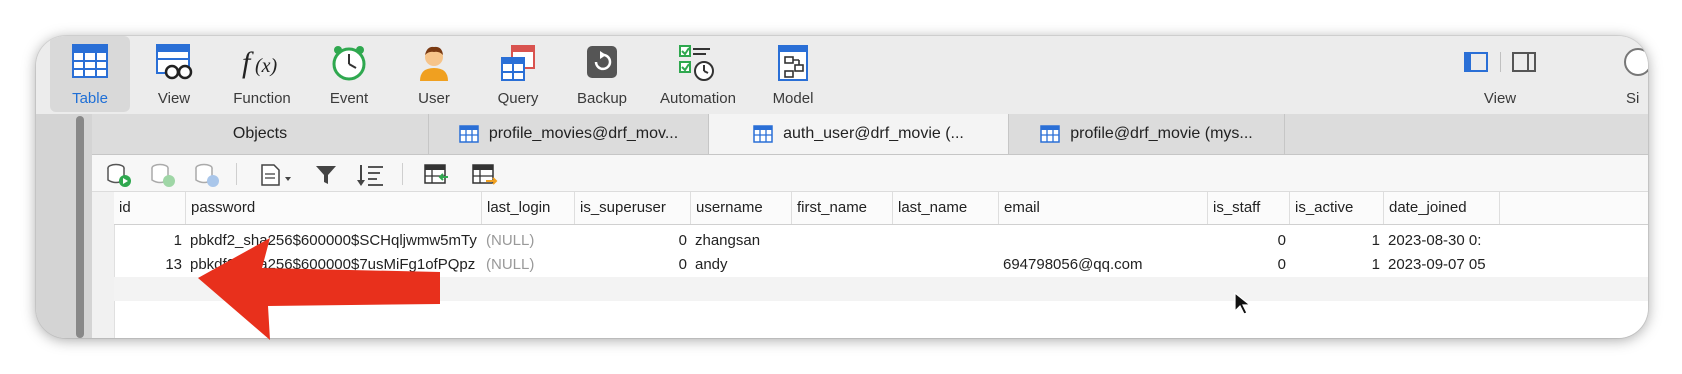 Image resolution: width=1682 pixels, height=374 pixels. I want to click on toolbar-view-button: View, so click(174, 74).